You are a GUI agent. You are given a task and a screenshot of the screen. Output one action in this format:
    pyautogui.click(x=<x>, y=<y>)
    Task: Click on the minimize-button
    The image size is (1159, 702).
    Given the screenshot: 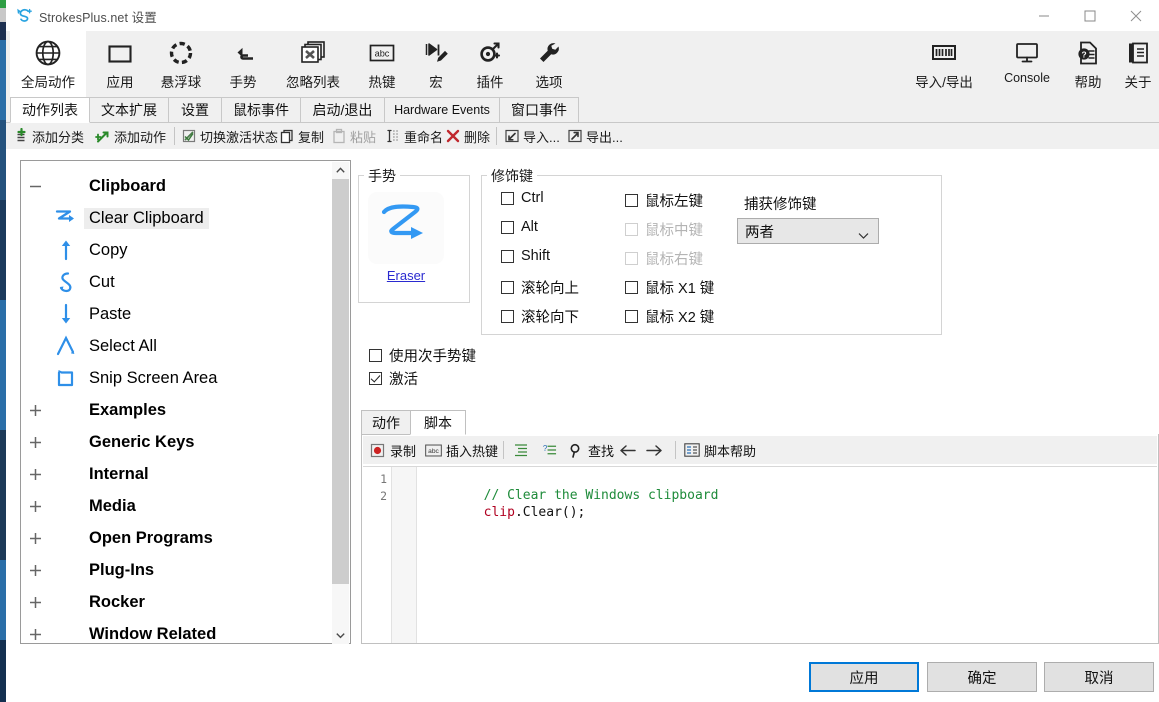 What is the action you would take?
    pyautogui.click(x=1044, y=15)
    